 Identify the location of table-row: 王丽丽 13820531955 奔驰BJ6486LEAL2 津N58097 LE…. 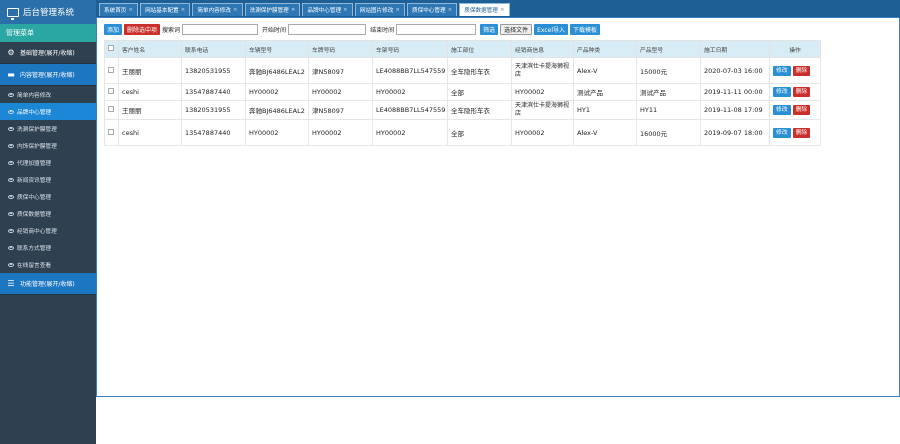
(462, 110).